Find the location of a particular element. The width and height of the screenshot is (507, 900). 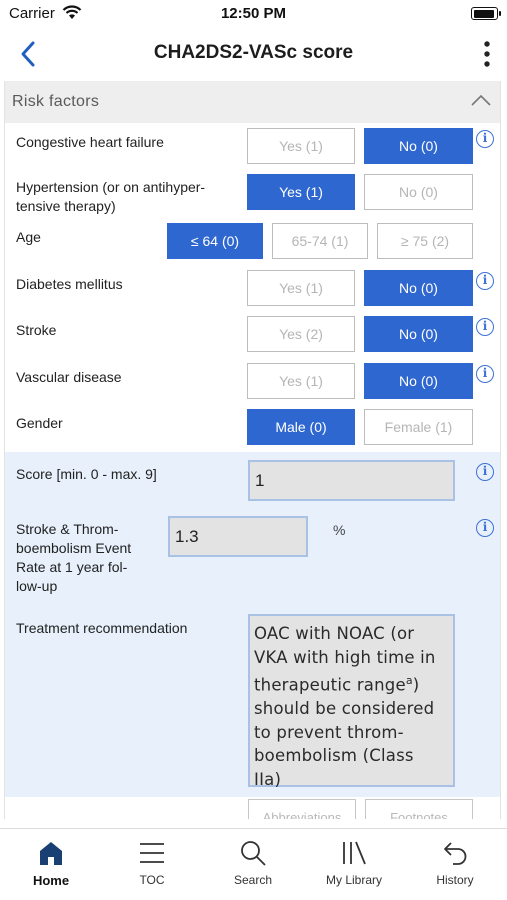

stroke-yes-button: Yes (2) is located at coordinates (301, 334).